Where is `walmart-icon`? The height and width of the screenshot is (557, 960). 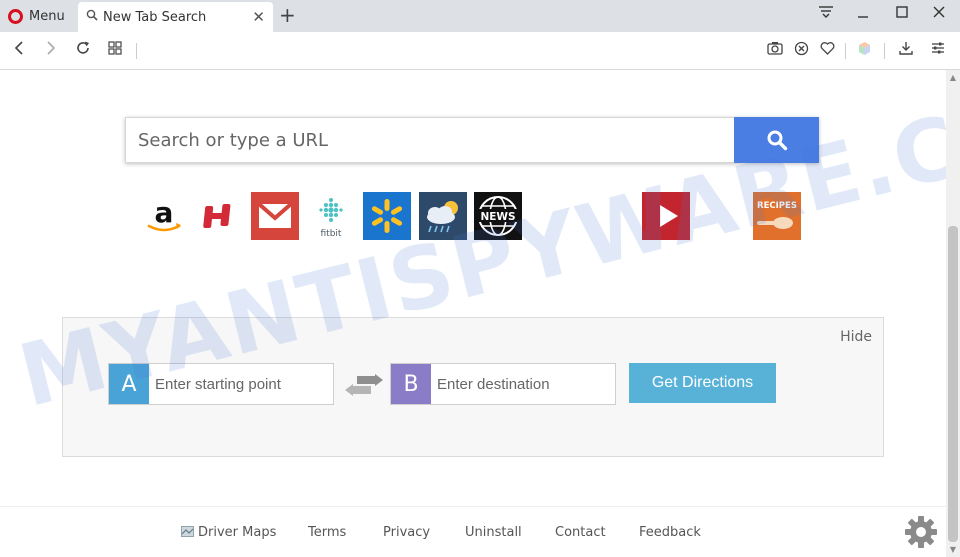
walmart-icon is located at coordinates (387, 216).